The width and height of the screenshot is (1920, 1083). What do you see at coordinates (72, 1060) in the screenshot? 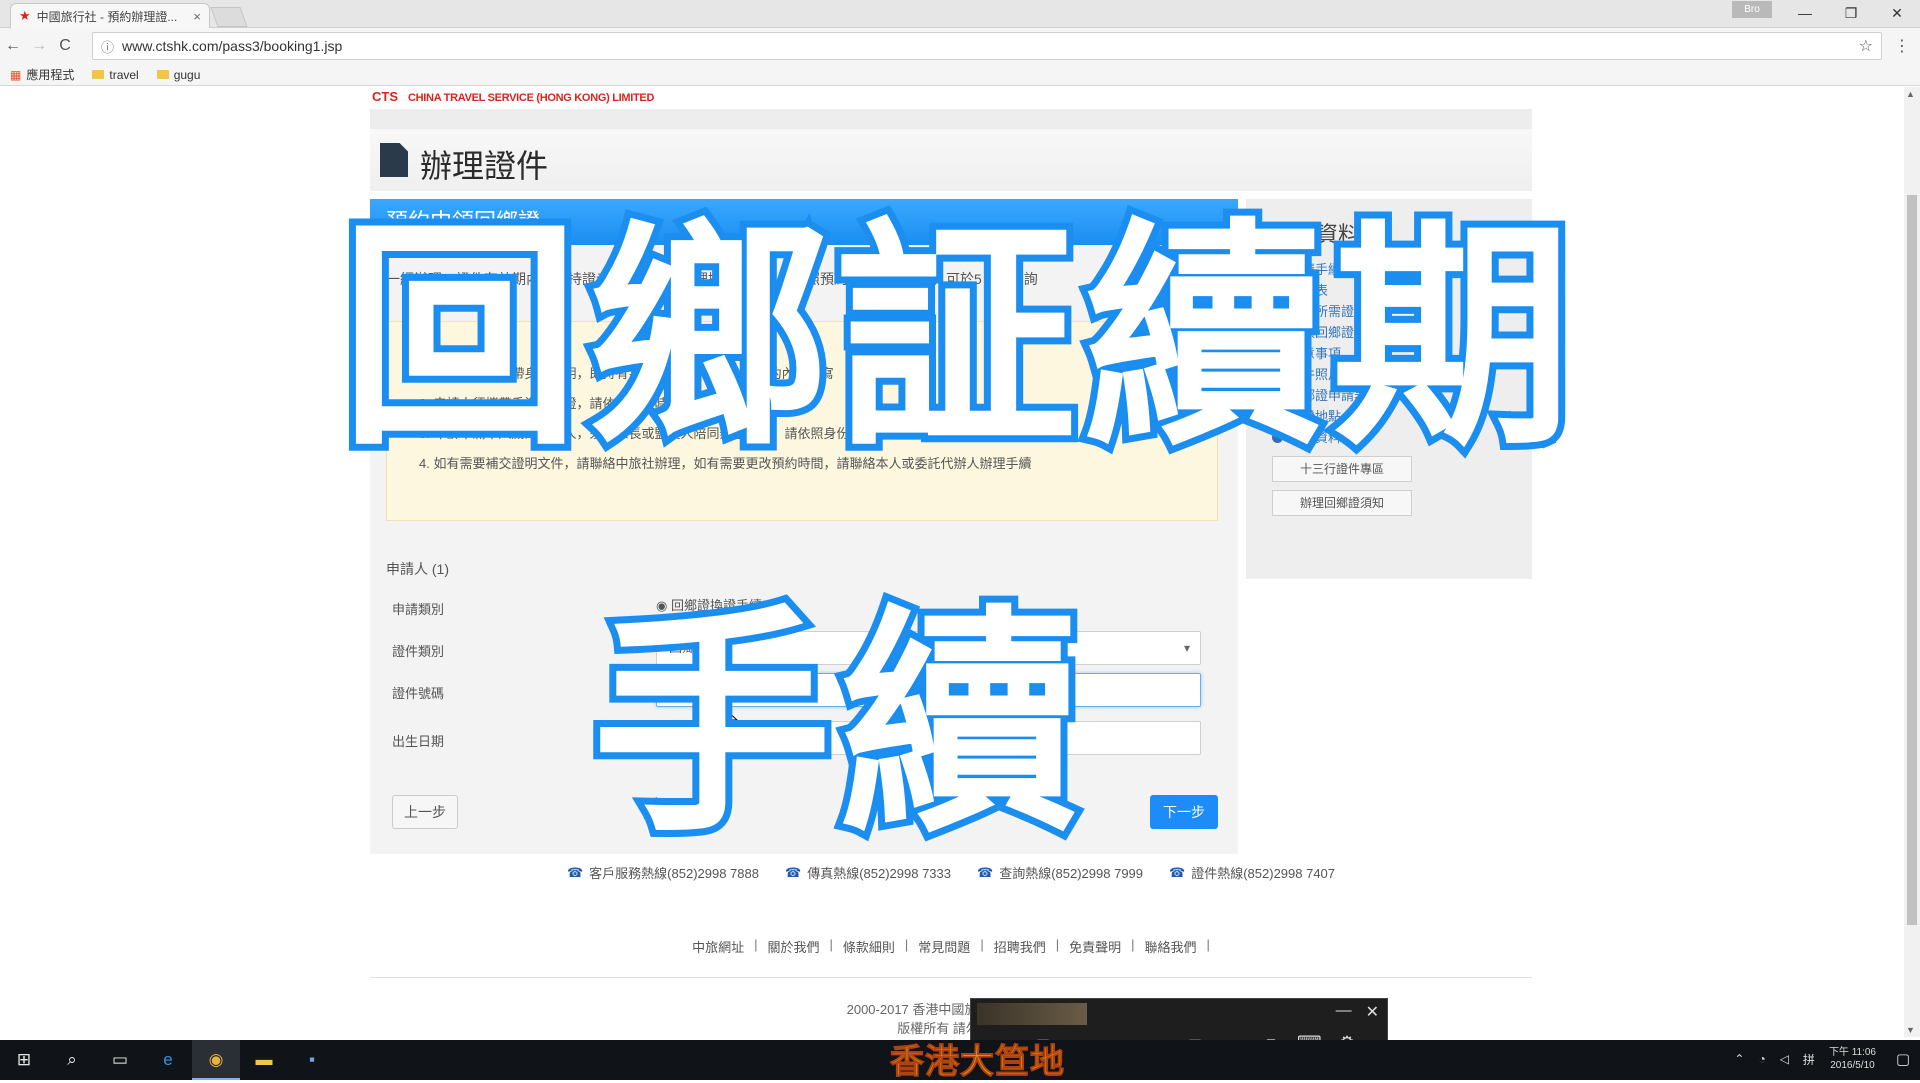
I see `search-icon: ⌕` at bounding box center [72, 1060].